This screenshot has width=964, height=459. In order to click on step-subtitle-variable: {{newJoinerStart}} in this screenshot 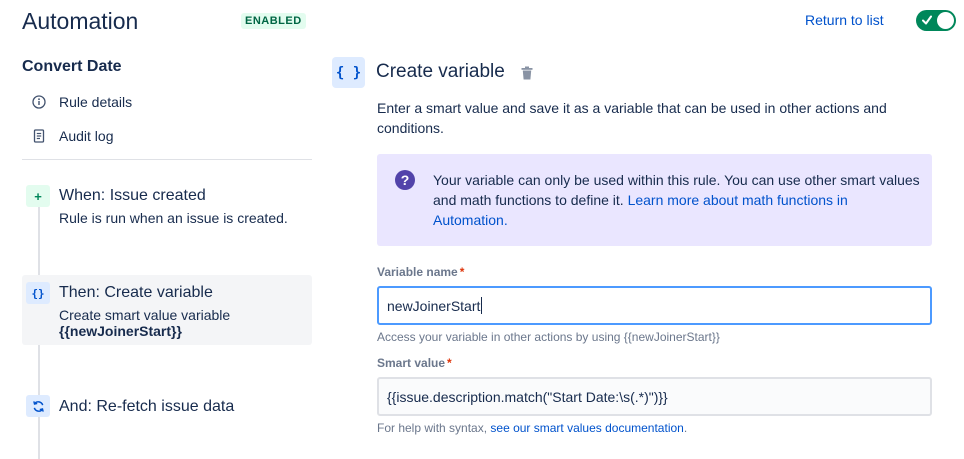, I will do `click(120, 331)`.